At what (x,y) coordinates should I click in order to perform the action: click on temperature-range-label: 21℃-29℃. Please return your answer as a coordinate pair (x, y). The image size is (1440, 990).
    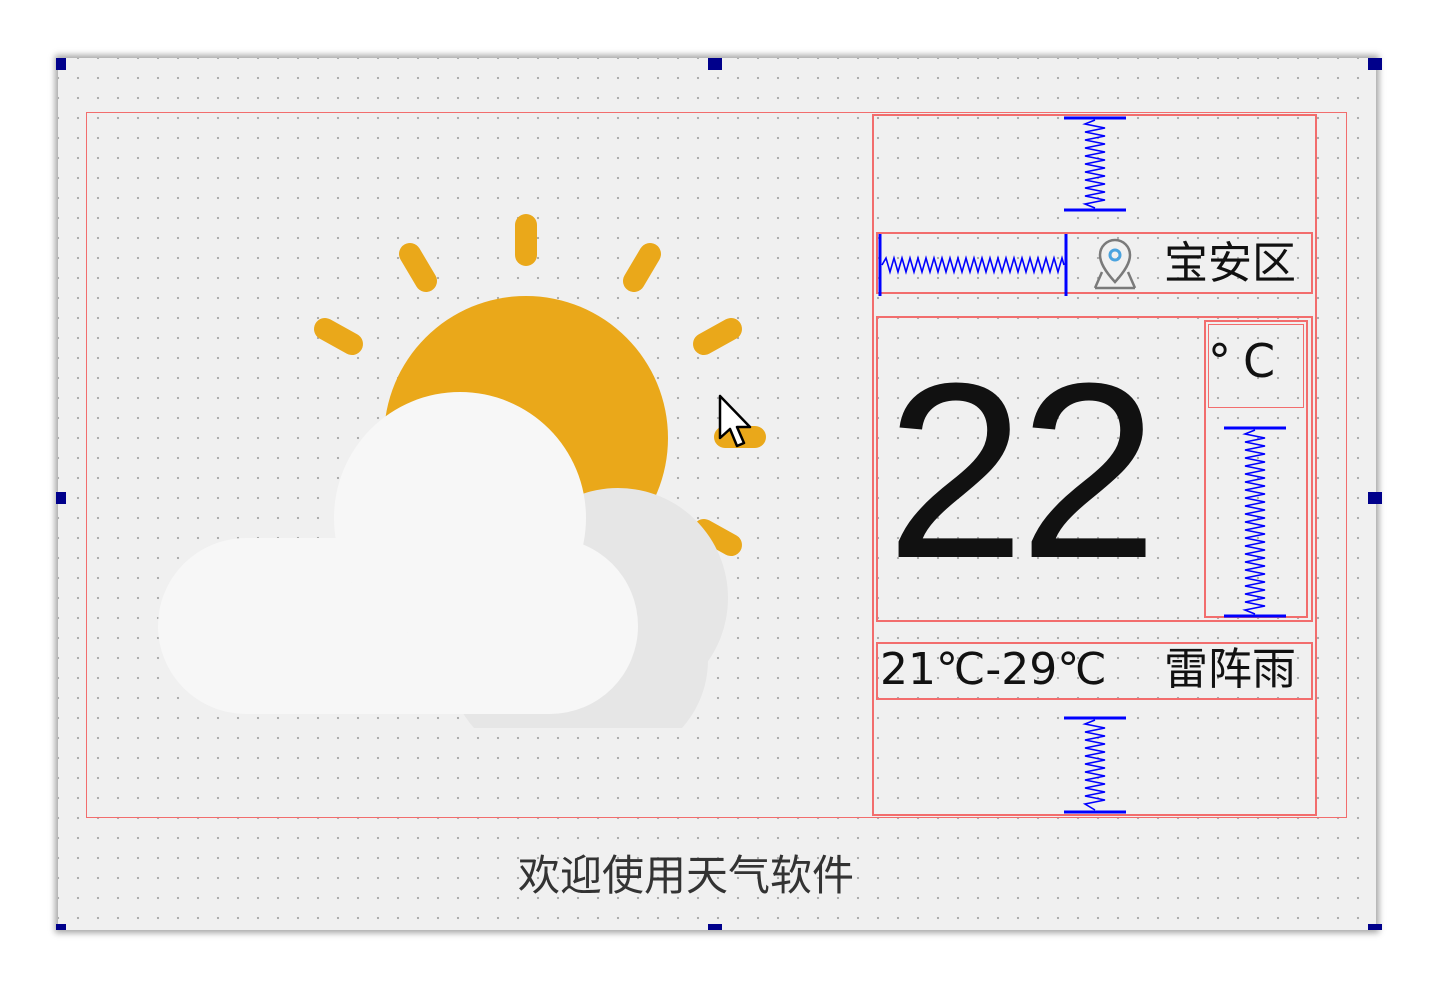
    Looking at the image, I should click on (993, 669).